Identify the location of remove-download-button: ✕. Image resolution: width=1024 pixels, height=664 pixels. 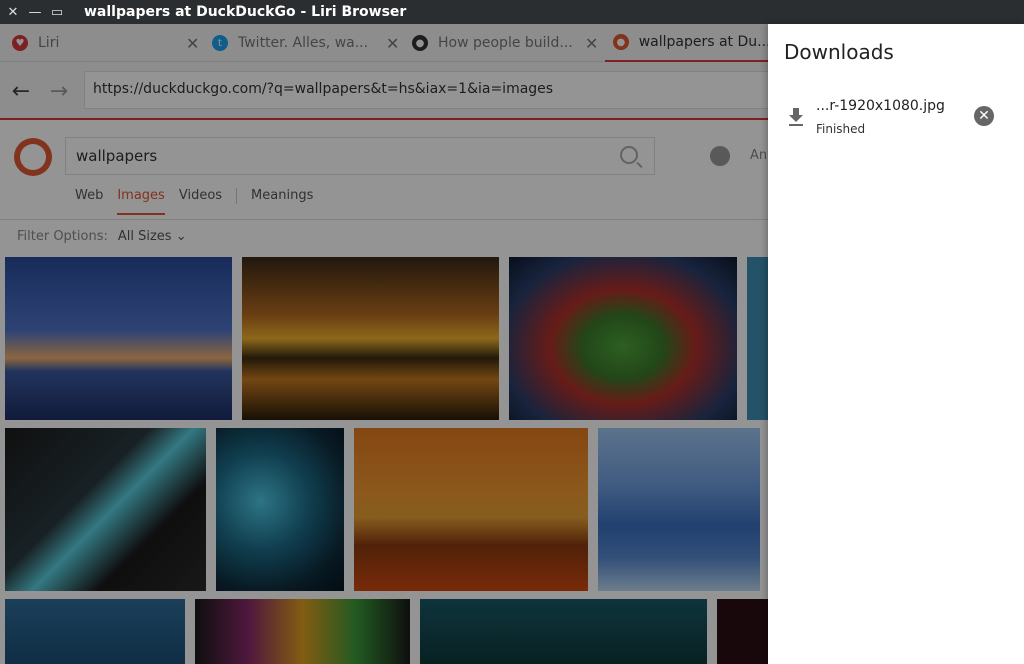
(984, 116).